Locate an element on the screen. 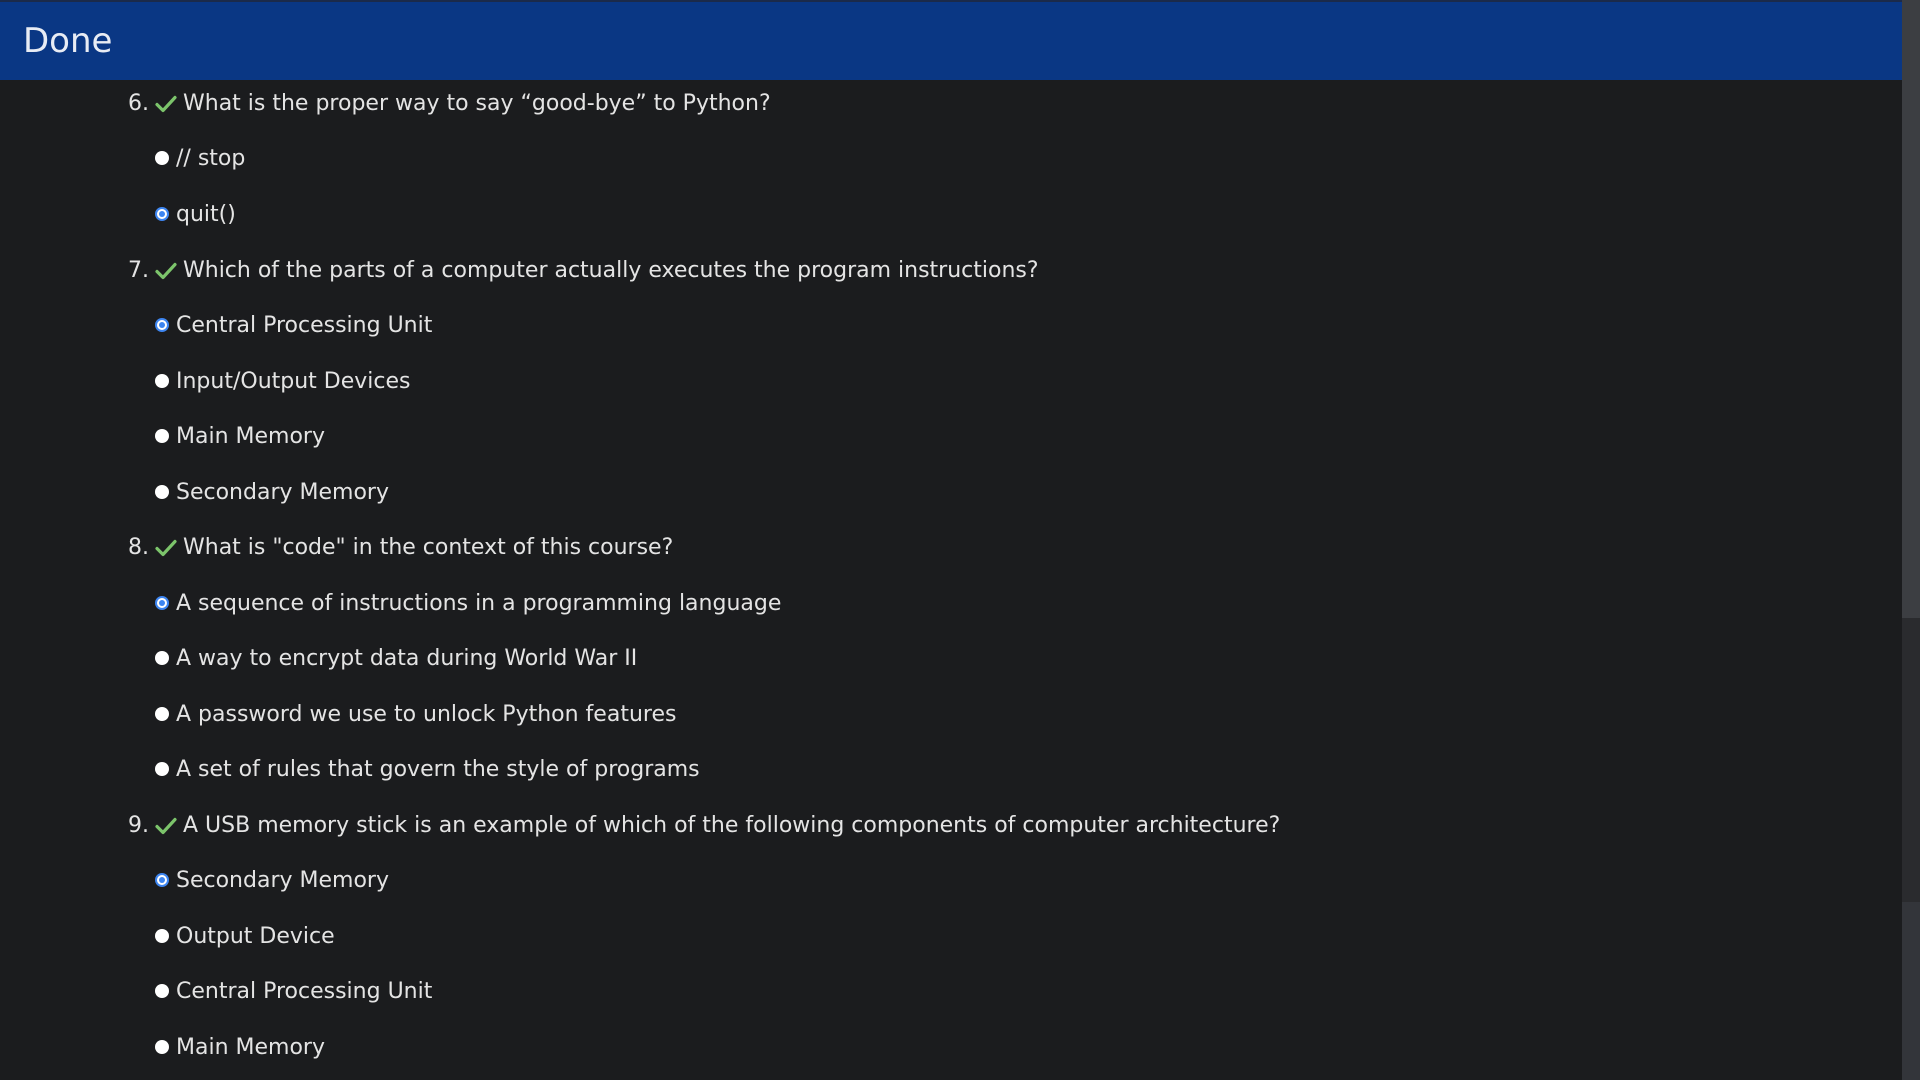  question-number: 8. is located at coordinates (138, 547).